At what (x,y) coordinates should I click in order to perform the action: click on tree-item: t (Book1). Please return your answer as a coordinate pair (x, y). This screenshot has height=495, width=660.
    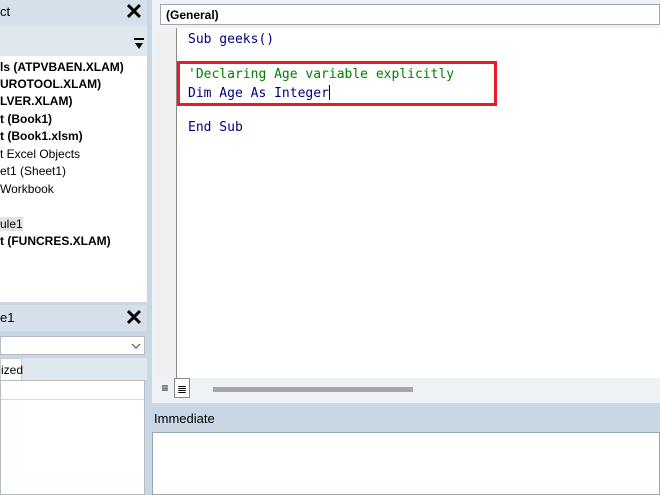
    Looking at the image, I should click on (26, 119).